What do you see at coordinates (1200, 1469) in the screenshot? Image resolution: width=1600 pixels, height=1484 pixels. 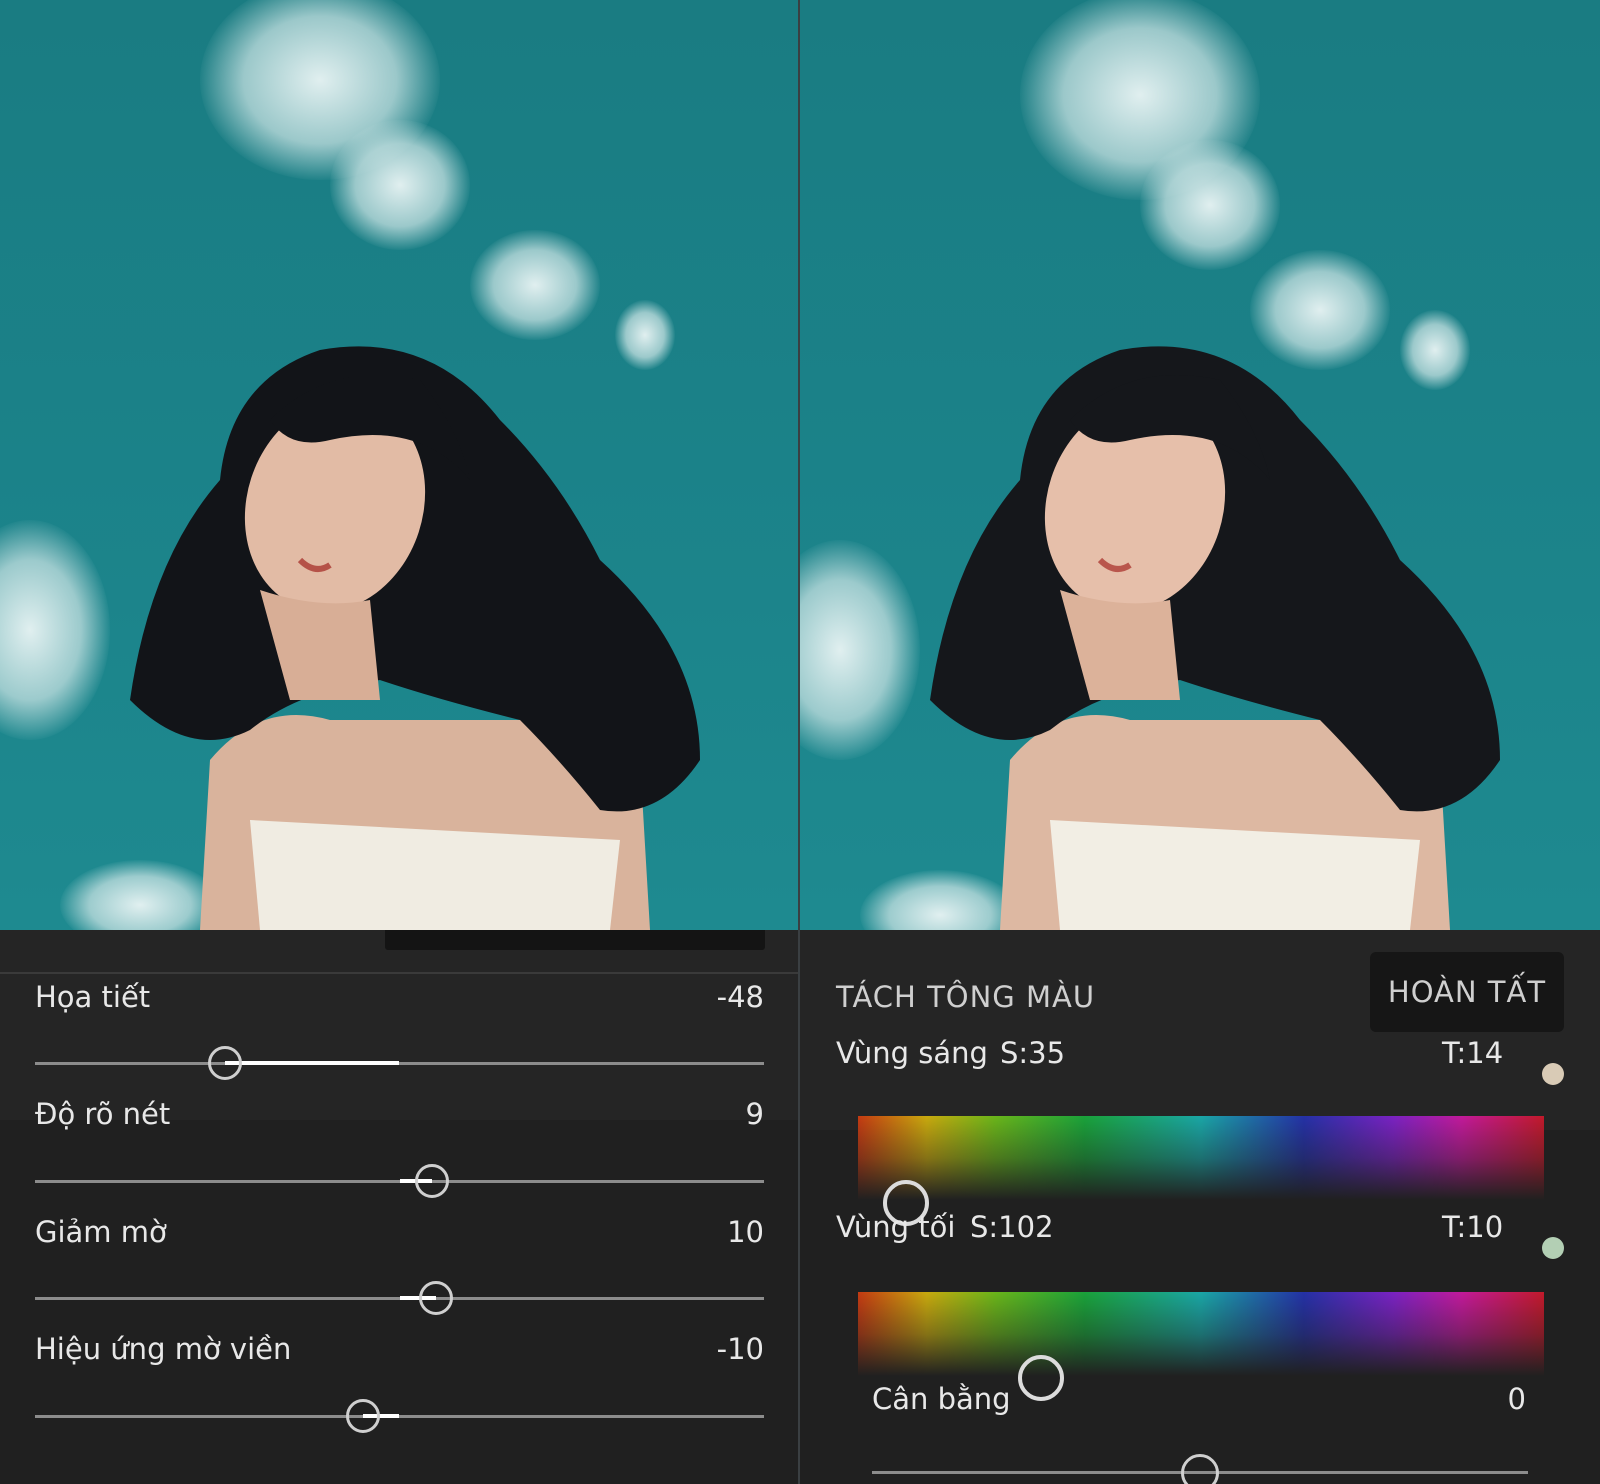 I see `balance-slider-thumb` at bounding box center [1200, 1469].